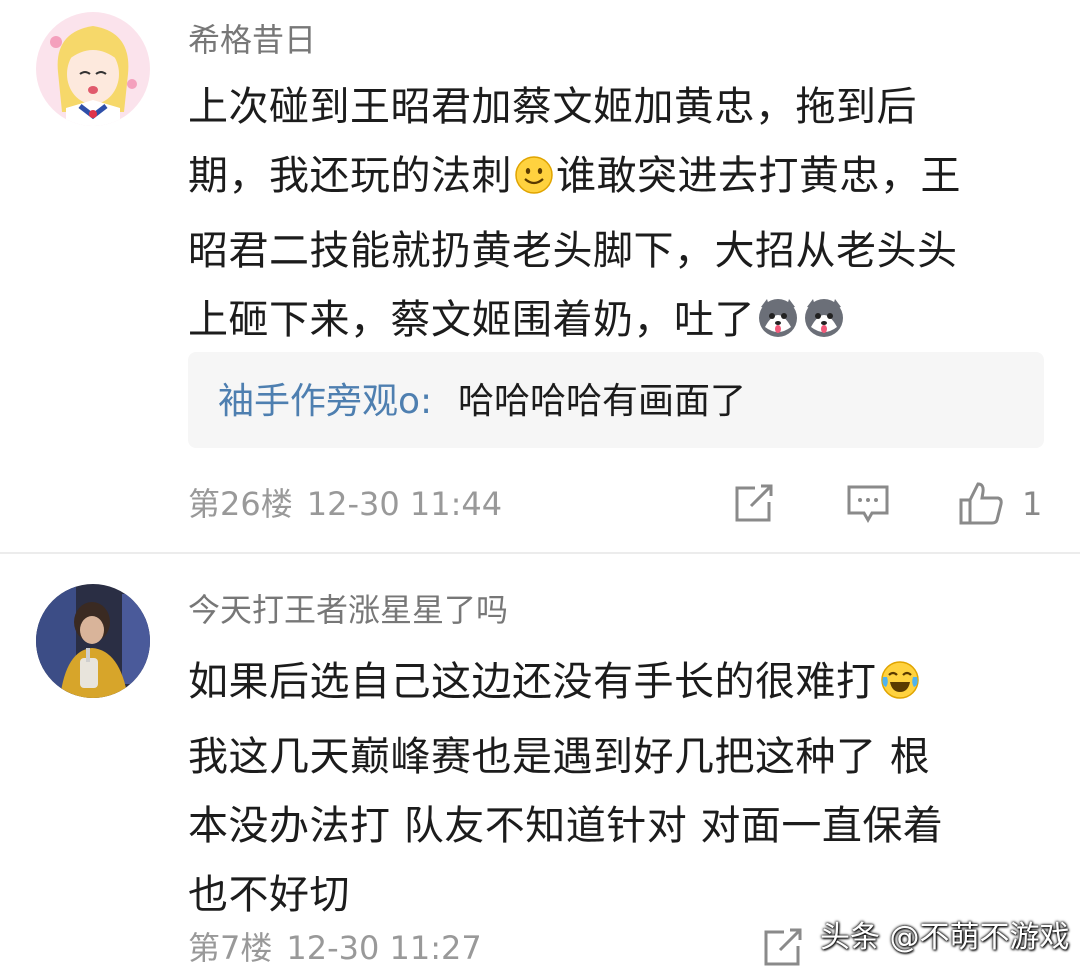 Image resolution: width=1080 pixels, height=975 pixels. I want to click on floor-number: 第7楼, so click(230, 948).